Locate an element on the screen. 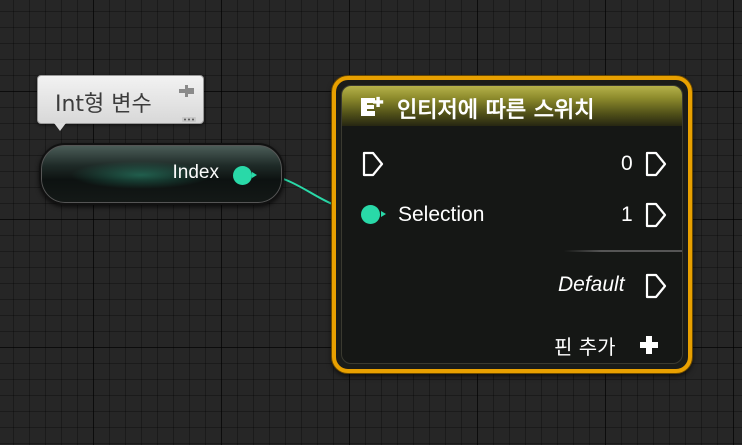 Image resolution: width=742 pixels, height=445 pixels. comment-tail is located at coordinates (60, 127).